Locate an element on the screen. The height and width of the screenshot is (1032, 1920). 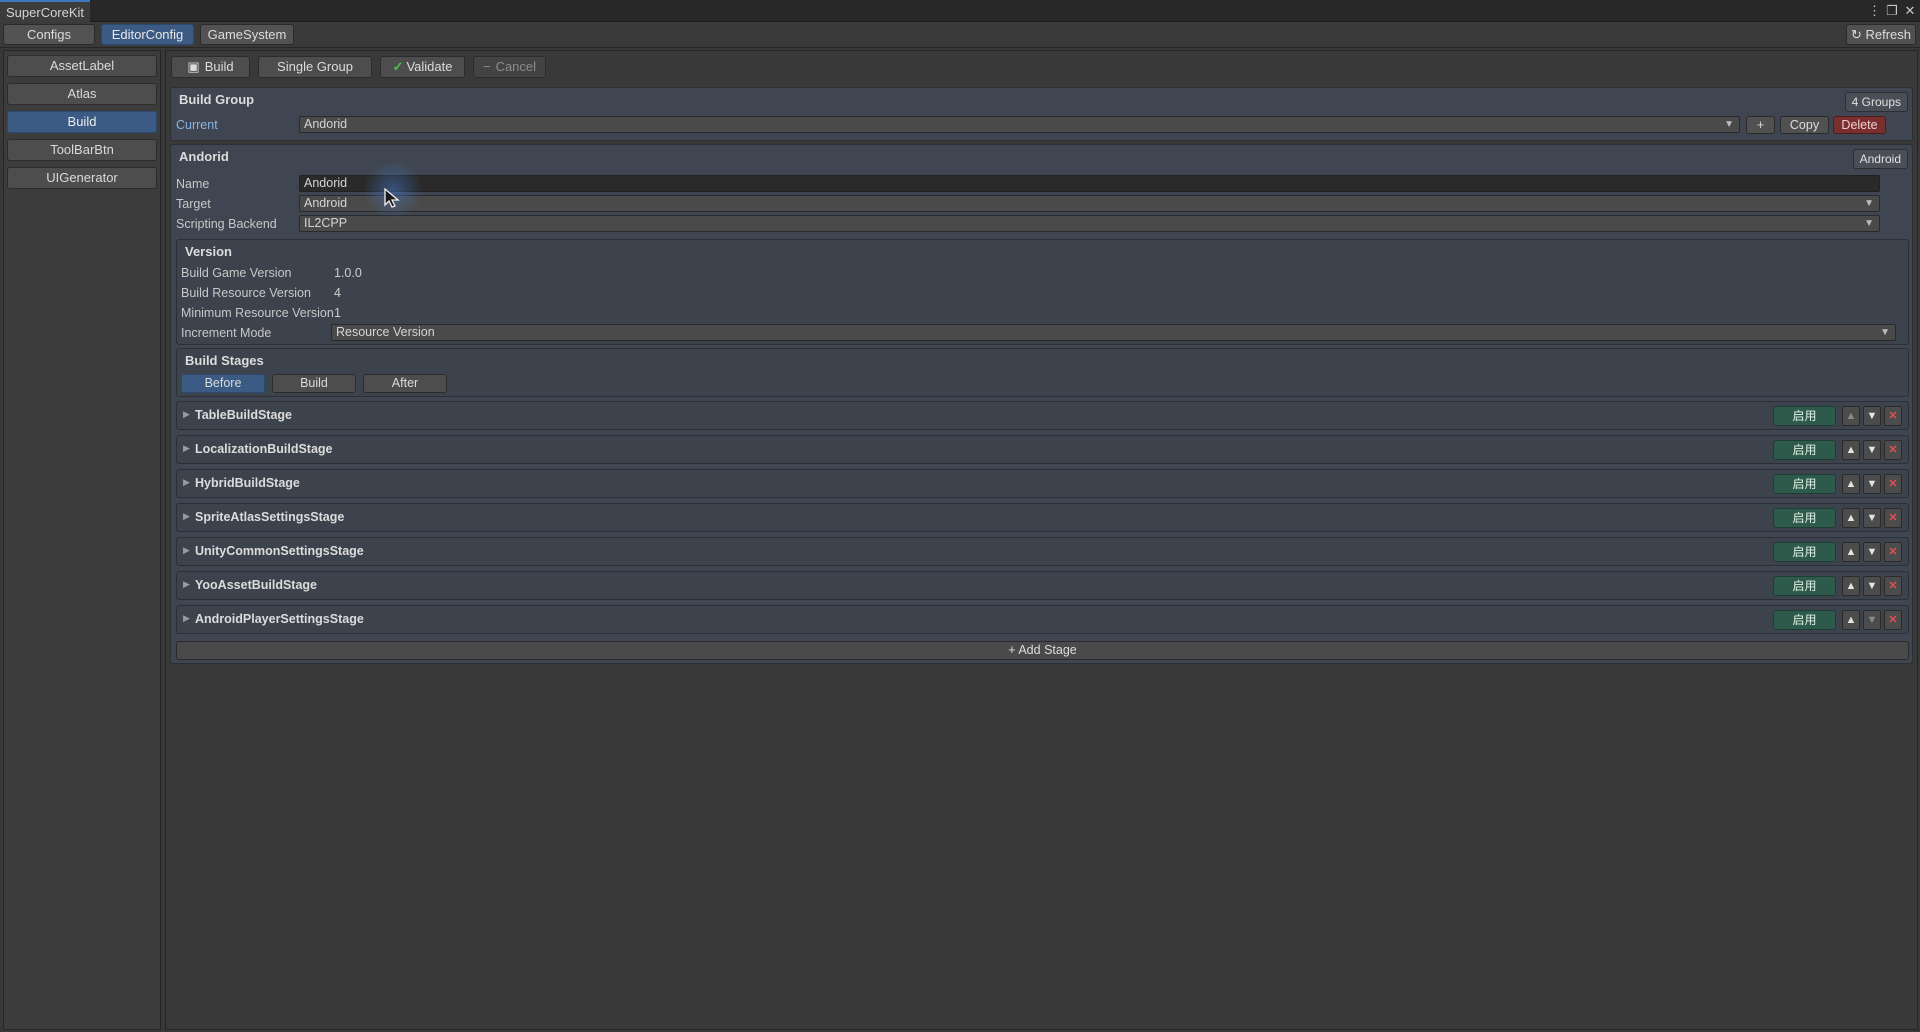
tab-configs: Configs is located at coordinates (49, 34).